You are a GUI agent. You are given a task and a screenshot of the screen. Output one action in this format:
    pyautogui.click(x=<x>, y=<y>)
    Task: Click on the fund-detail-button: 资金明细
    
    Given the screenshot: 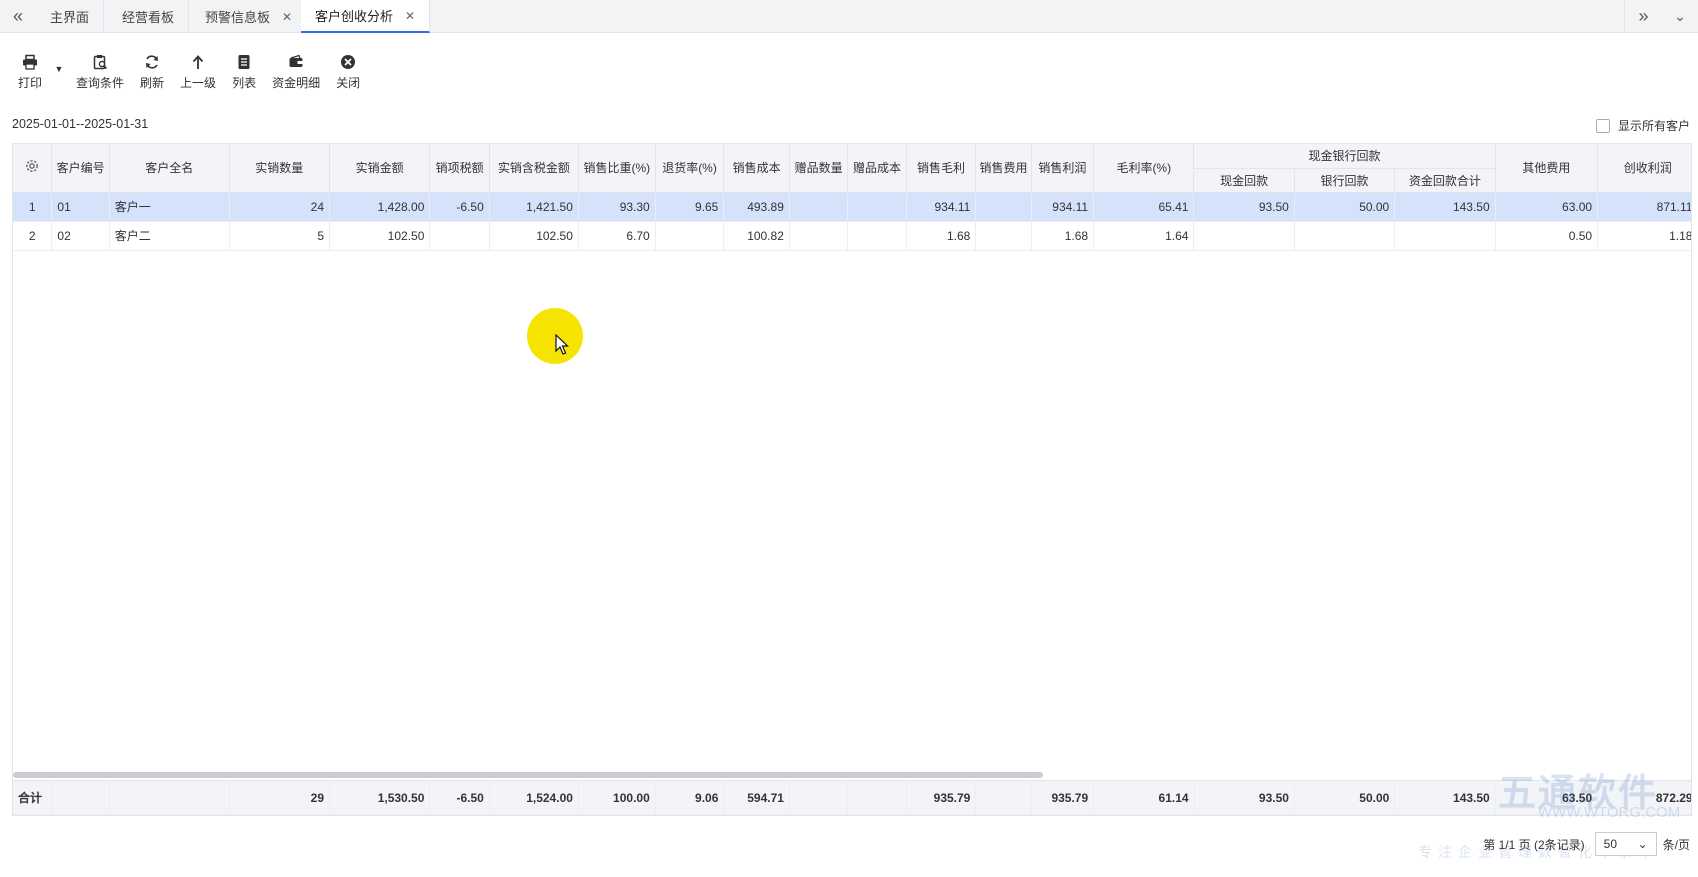 What is the action you would take?
    pyautogui.click(x=296, y=75)
    